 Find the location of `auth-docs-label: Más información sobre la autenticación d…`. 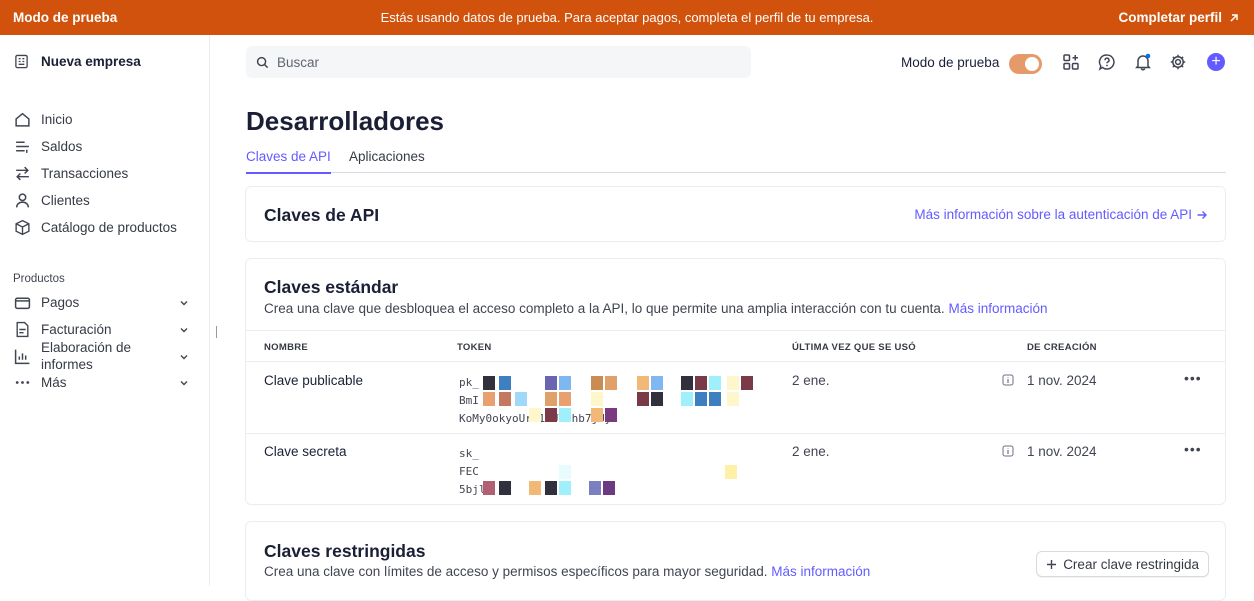

auth-docs-label: Más información sobre la autenticación d… is located at coordinates (1053, 214).